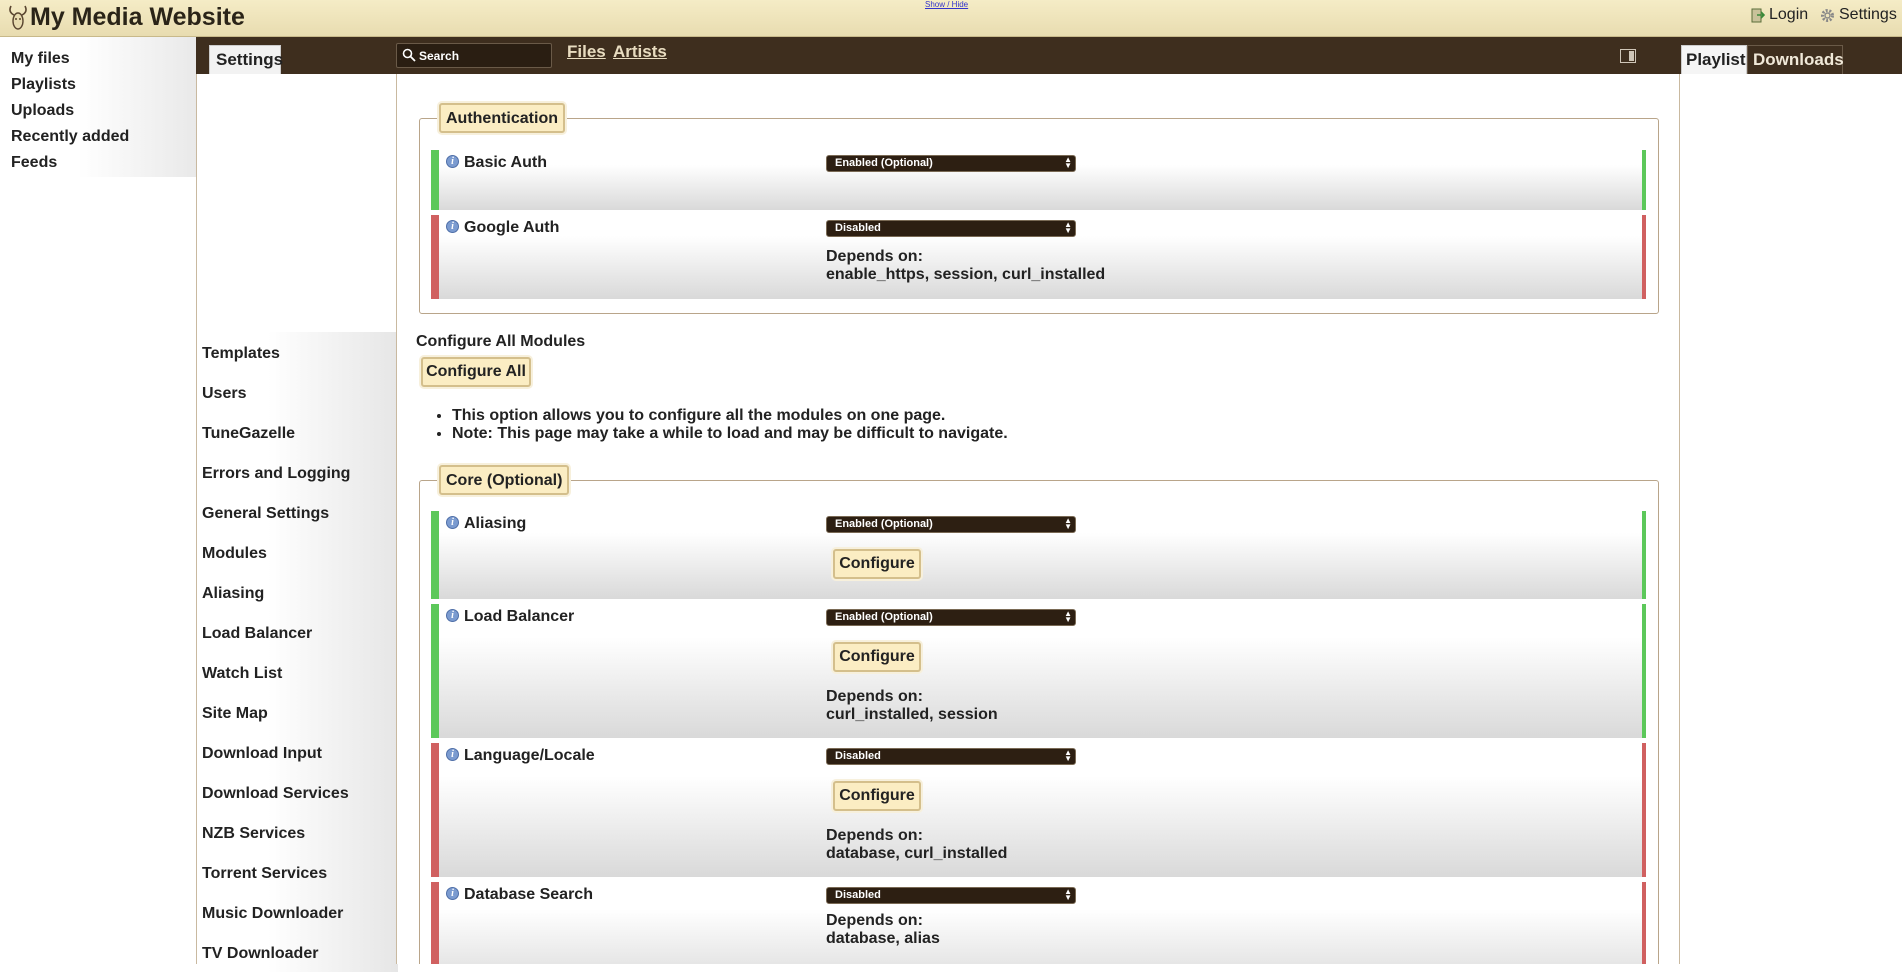 The width and height of the screenshot is (1902, 972). What do you see at coordinates (297, 912) in the screenshot?
I see `settings-item-music-downloader: Music Downloader` at bounding box center [297, 912].